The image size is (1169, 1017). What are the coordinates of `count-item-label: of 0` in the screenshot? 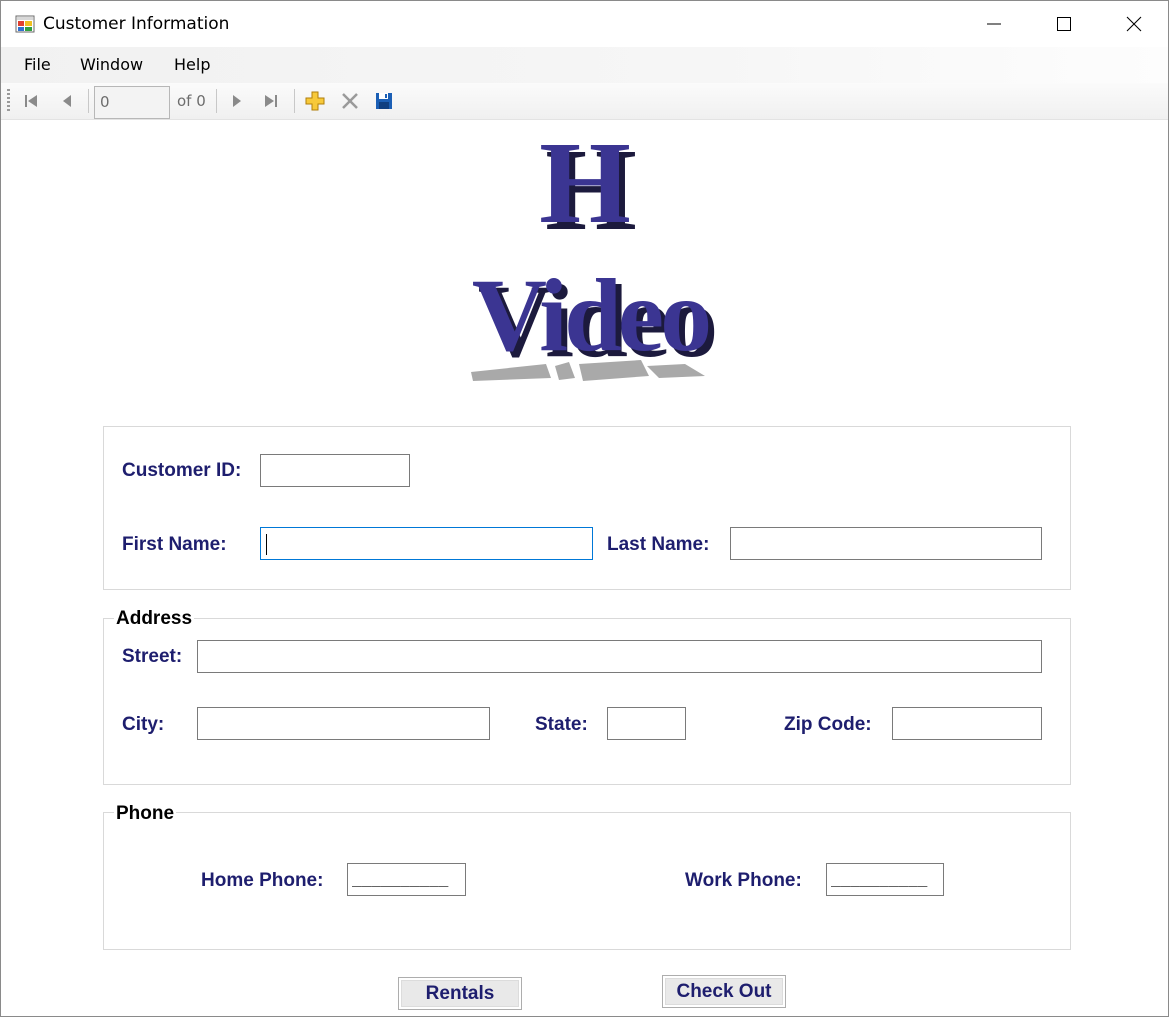 It's located at (191, 101).